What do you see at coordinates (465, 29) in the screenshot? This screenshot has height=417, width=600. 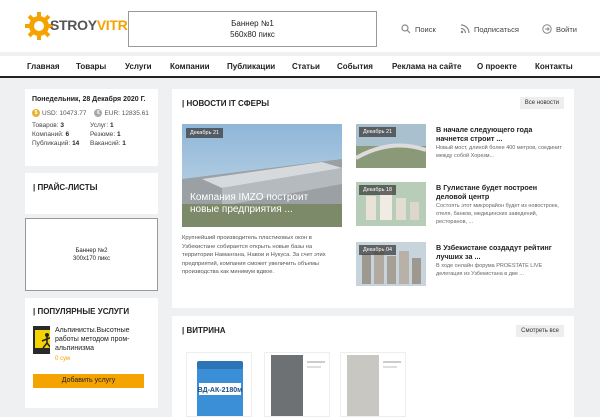 I see `rss-icon` at bounding box center [465, 29].